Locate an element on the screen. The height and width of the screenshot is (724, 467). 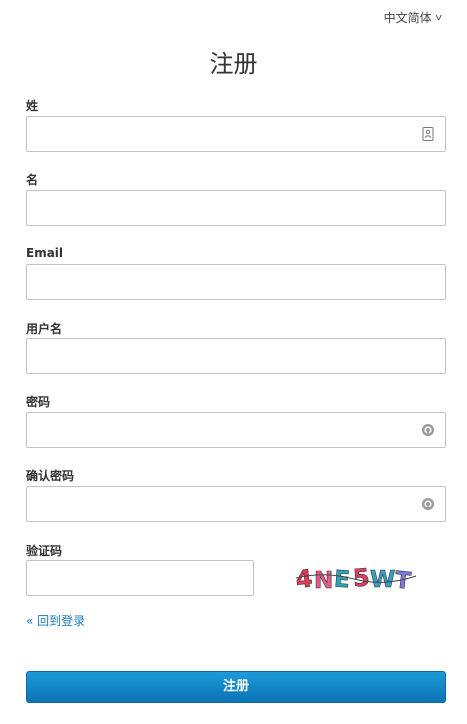
confirm-password-field is located at coordinates (236, 504).